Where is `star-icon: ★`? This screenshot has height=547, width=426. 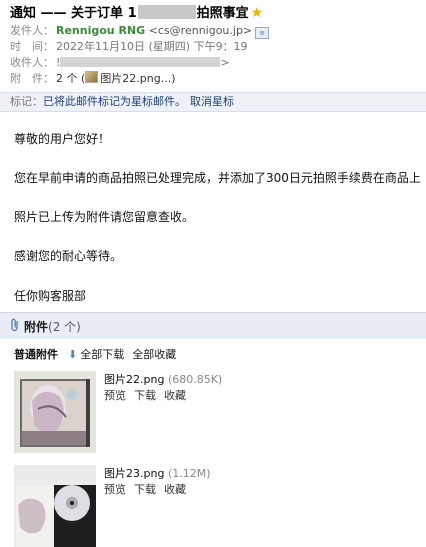
star-icon: ★ is located at coordinates (257, 13).